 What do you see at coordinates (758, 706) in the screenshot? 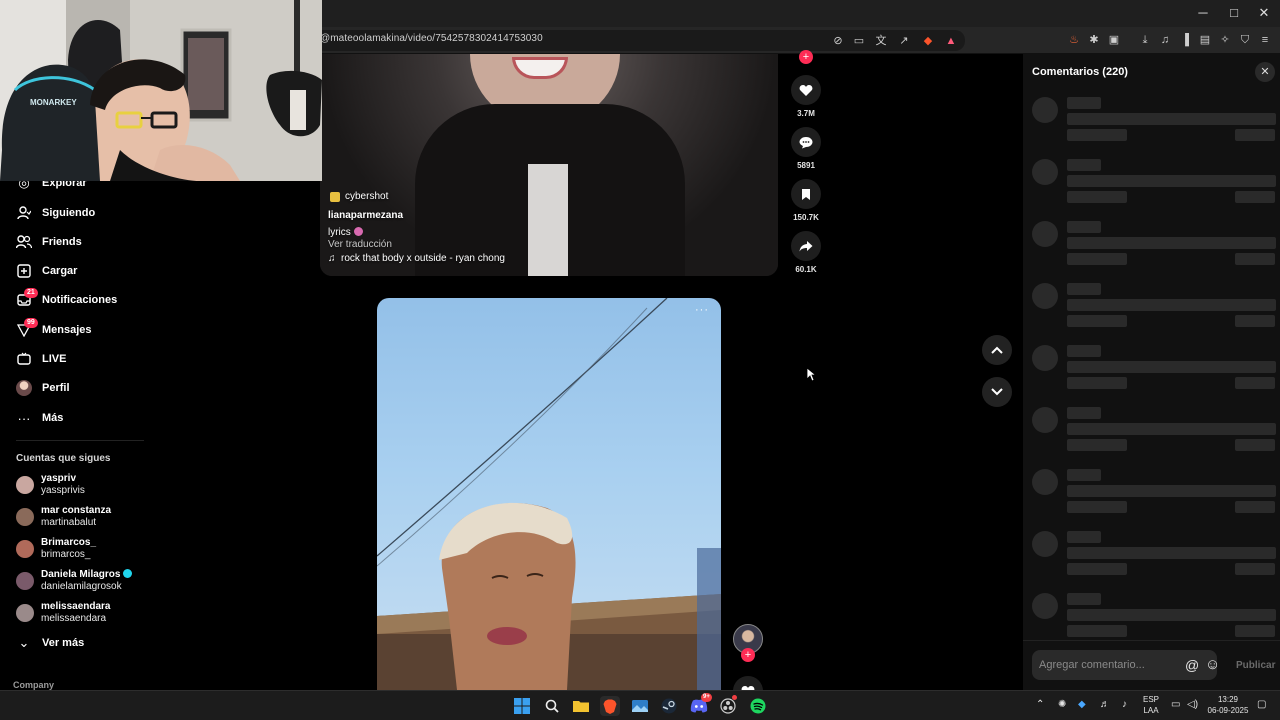
I see `spotify-icon` at bounding box center [758, 706].